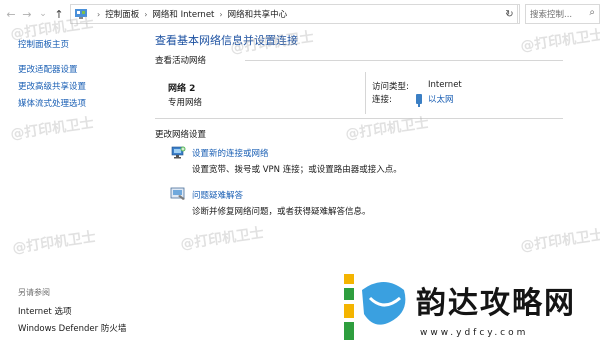 The width and height of the screenshot is (600, 346). I want to click on site-logo-mark-icon, so click(375, 307).